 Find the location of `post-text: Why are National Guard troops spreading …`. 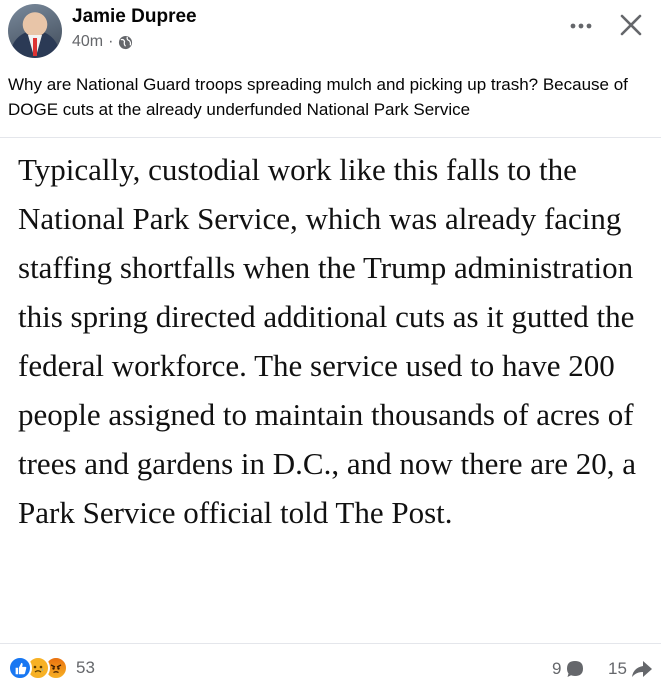

post-text: Why are National Guard troops spreading … is located at coordinates (318, 97).